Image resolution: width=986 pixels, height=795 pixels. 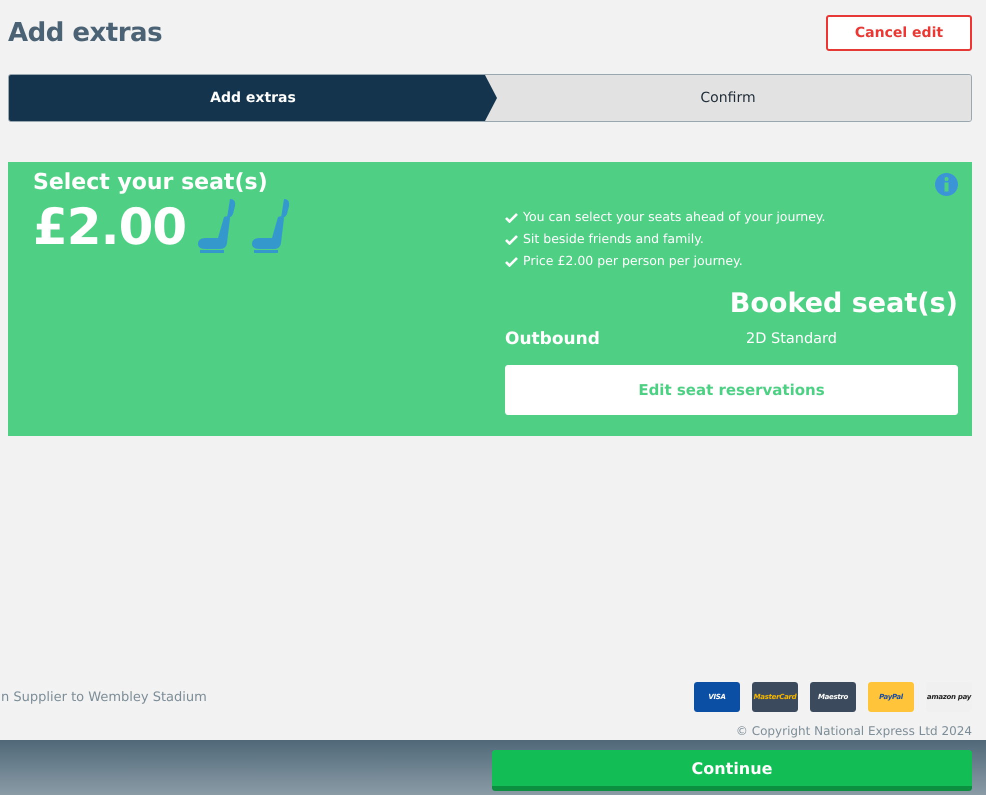 What do you see at coordinates (633, 261) in the screenshot?
I see `benefit-text: Price £2.00 per person per journey.` at bounding box center [633, 261].